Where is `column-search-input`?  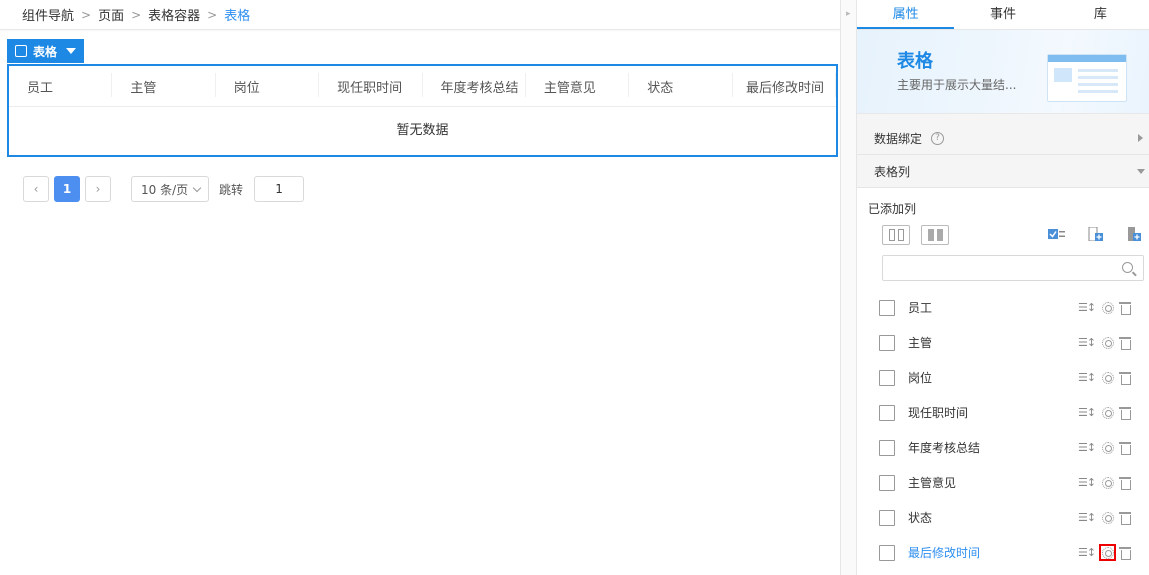 column-search-input is located at coordinates (1013, 268).